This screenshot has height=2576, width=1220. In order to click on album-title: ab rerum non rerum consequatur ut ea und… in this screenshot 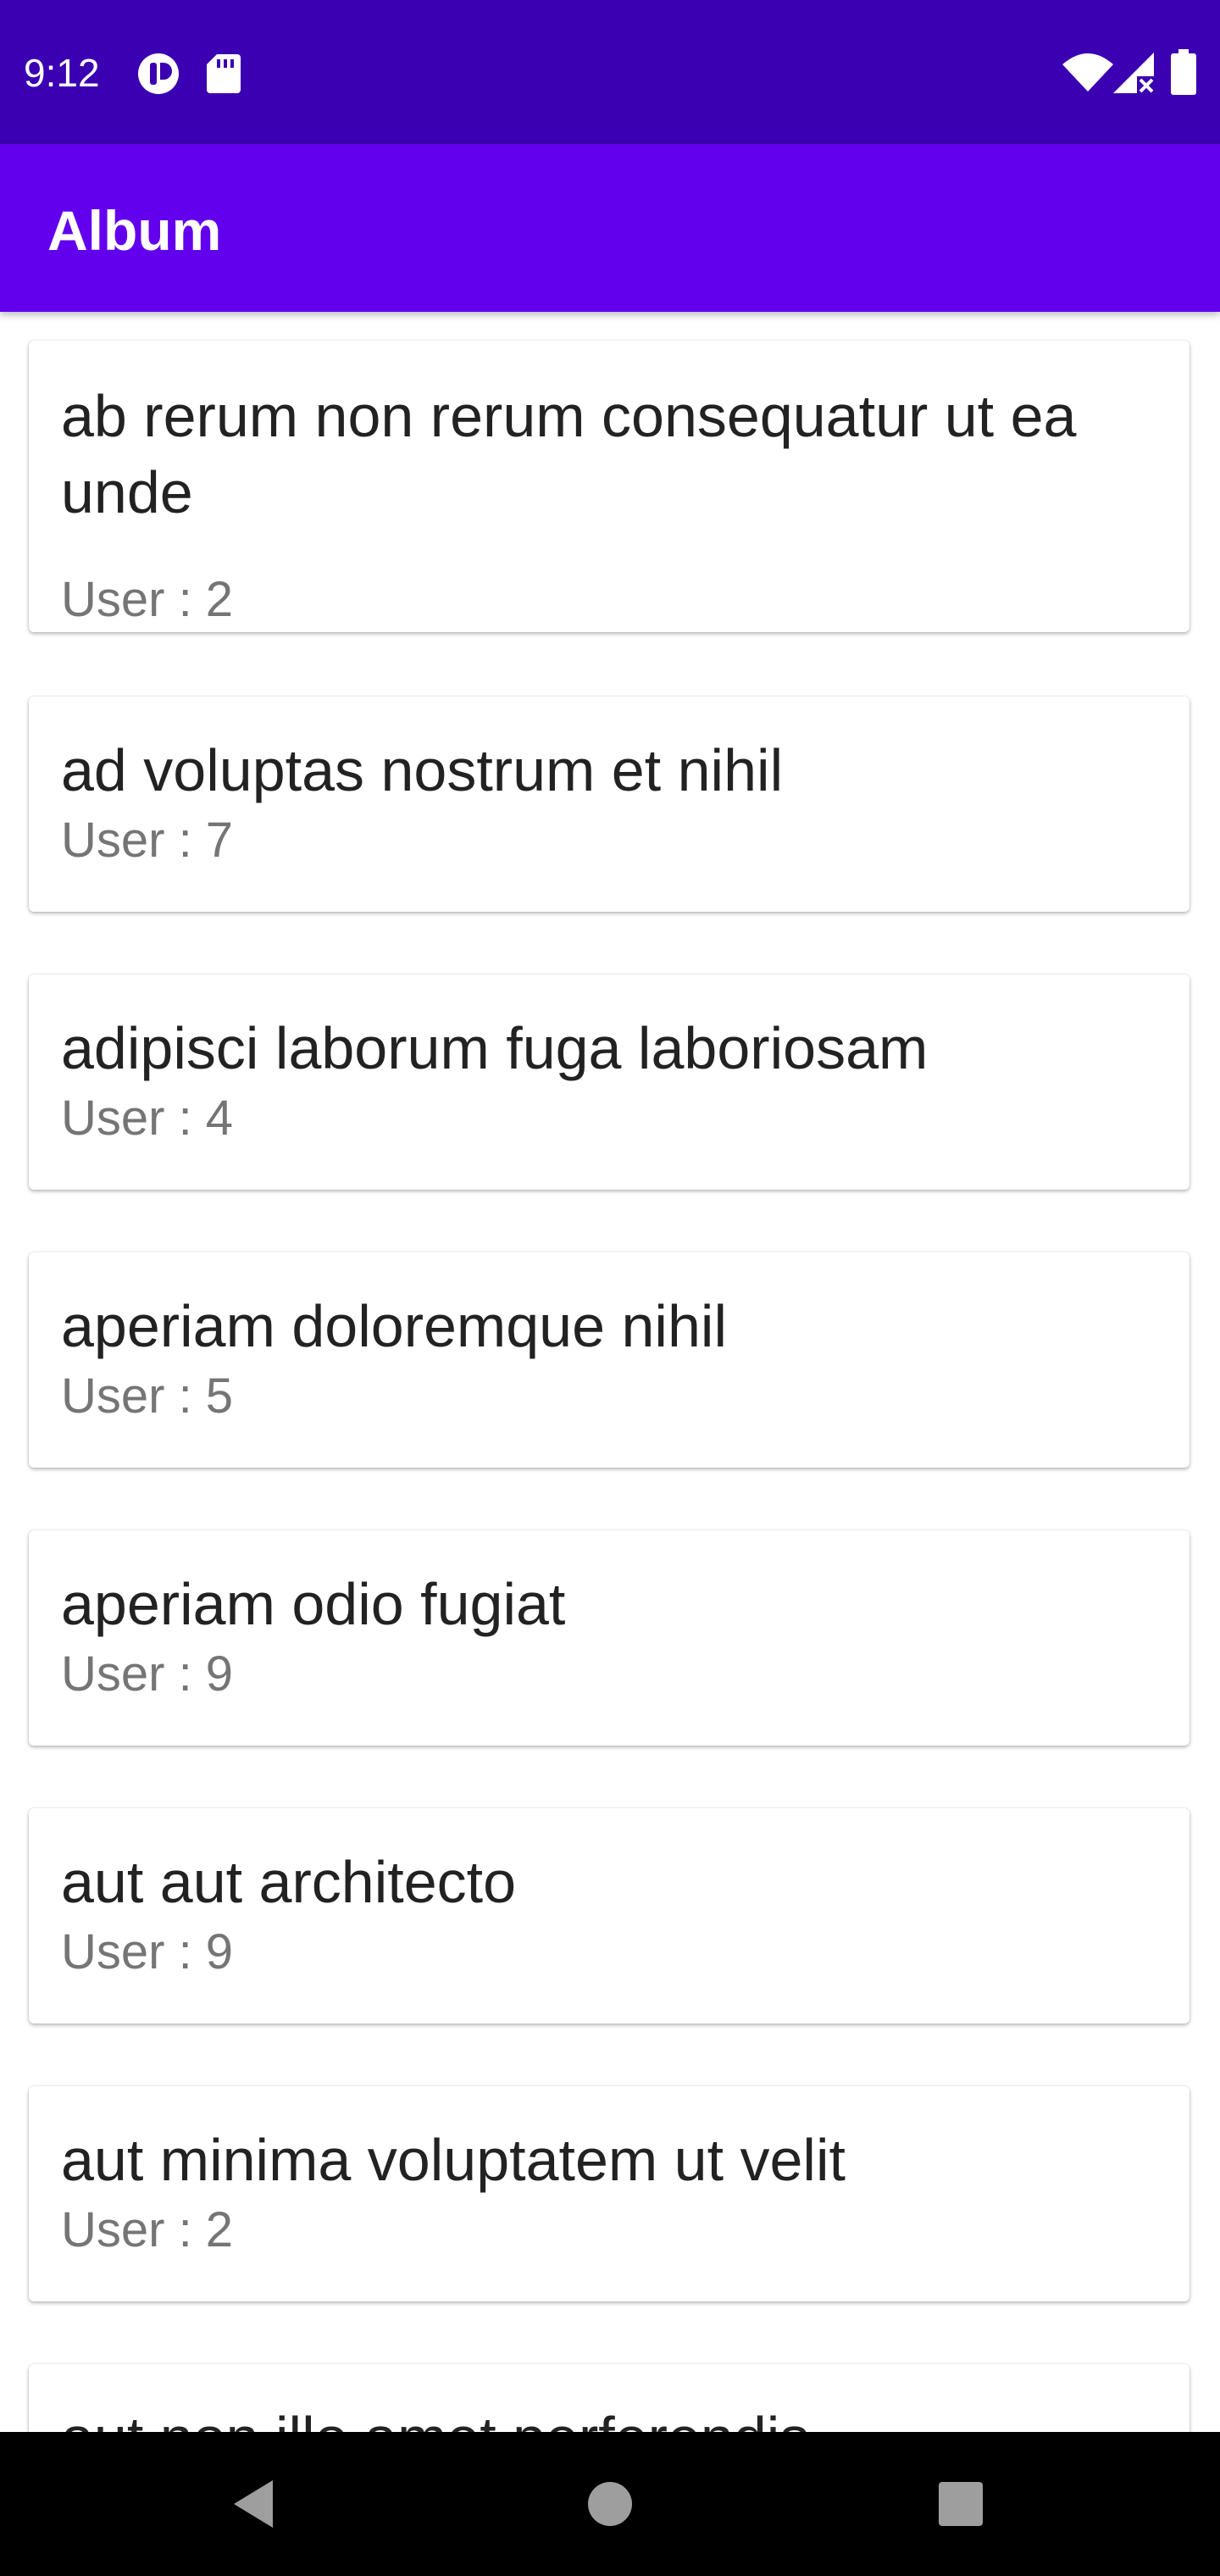, I will do `click(569, 454)`.